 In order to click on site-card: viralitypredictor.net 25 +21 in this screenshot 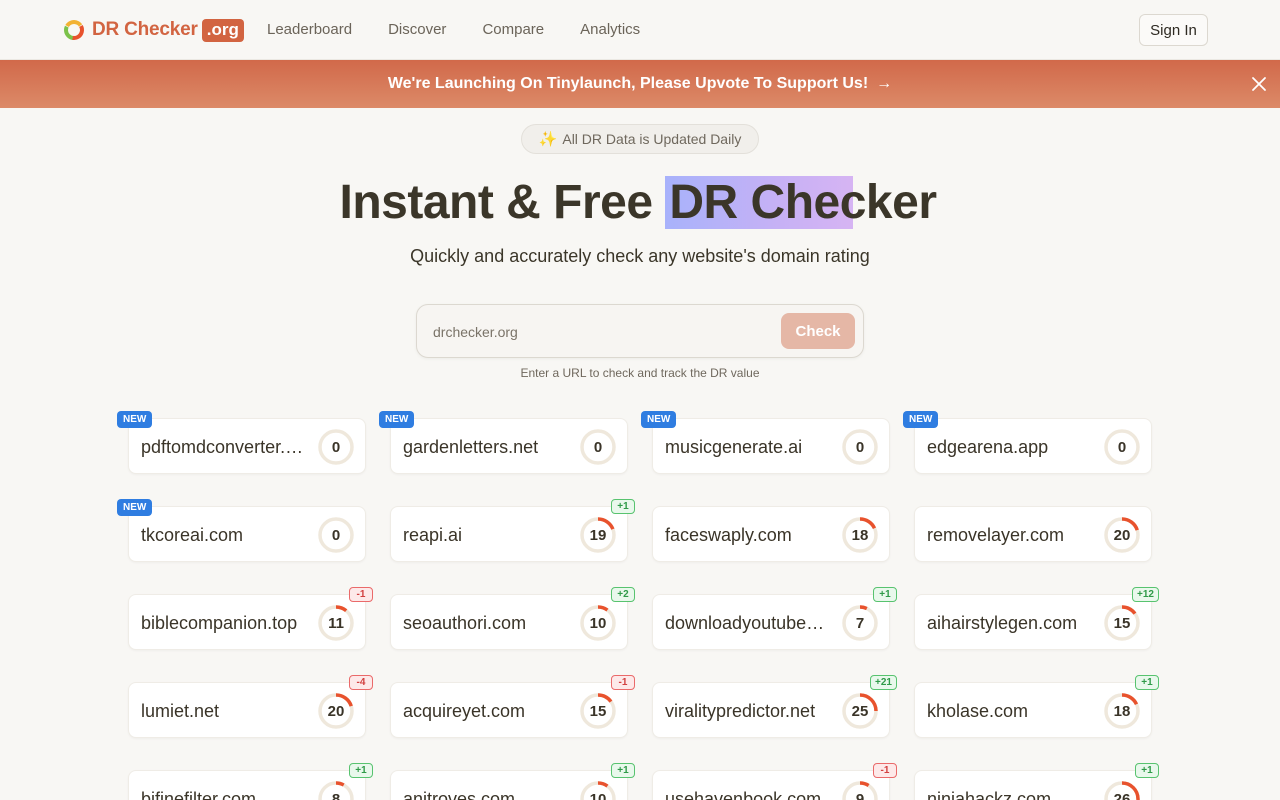, I will do `click(774, 706)`.